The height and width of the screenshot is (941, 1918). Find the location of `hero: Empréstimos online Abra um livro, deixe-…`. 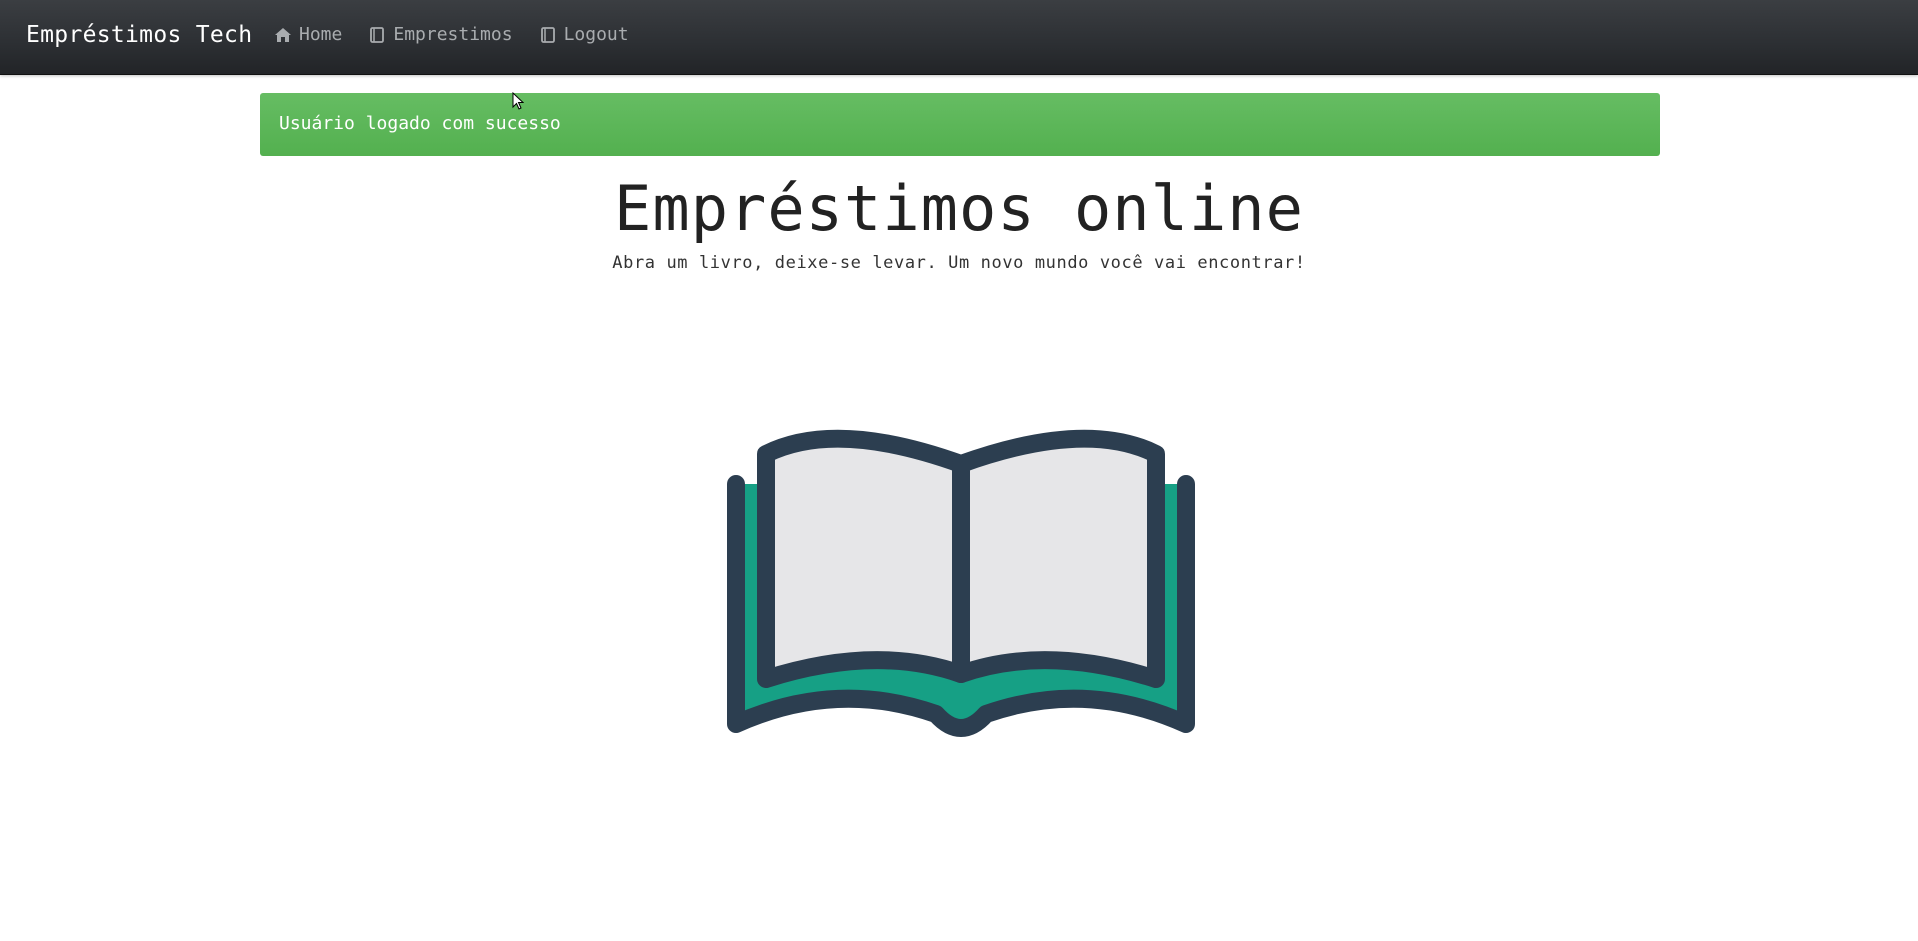

hero: Empréstimos online Abra um livro, deixe-… is located at coordinates (959, 222).